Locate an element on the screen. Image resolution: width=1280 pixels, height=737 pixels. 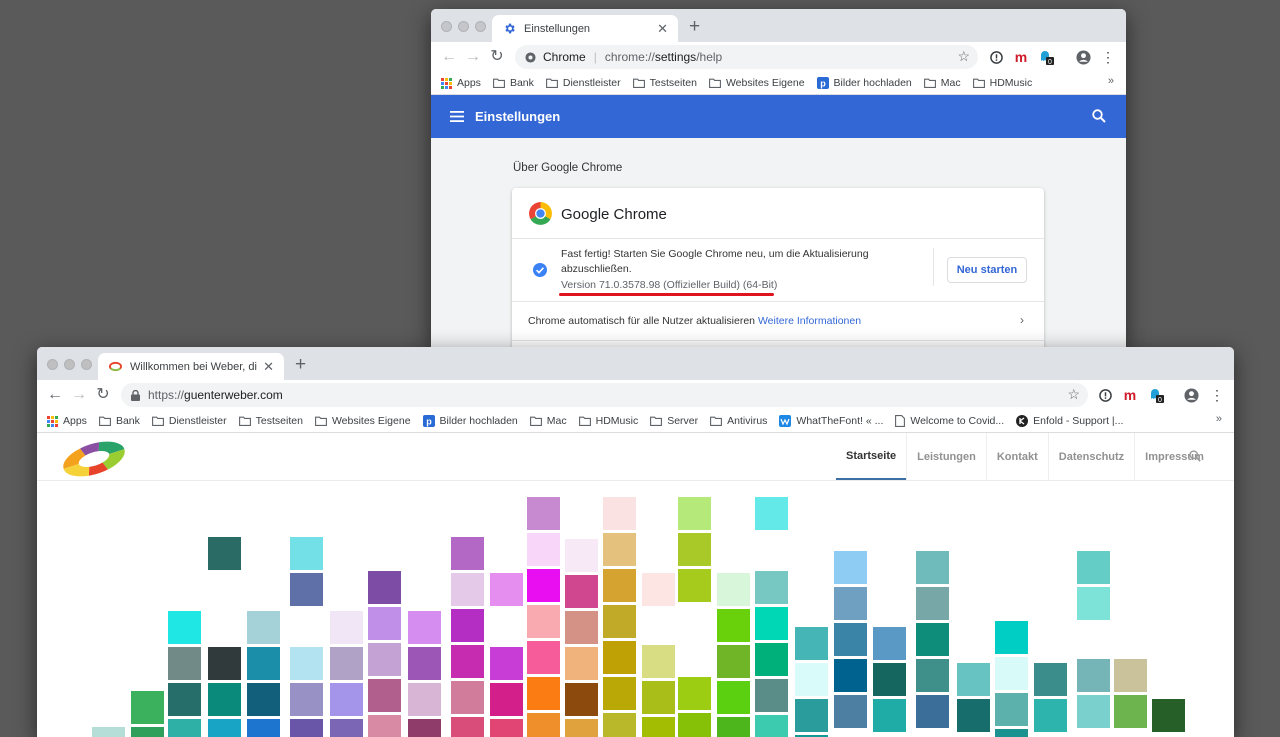
menu-item-leistungen: Leistungen is located at coordinates (946, 456).